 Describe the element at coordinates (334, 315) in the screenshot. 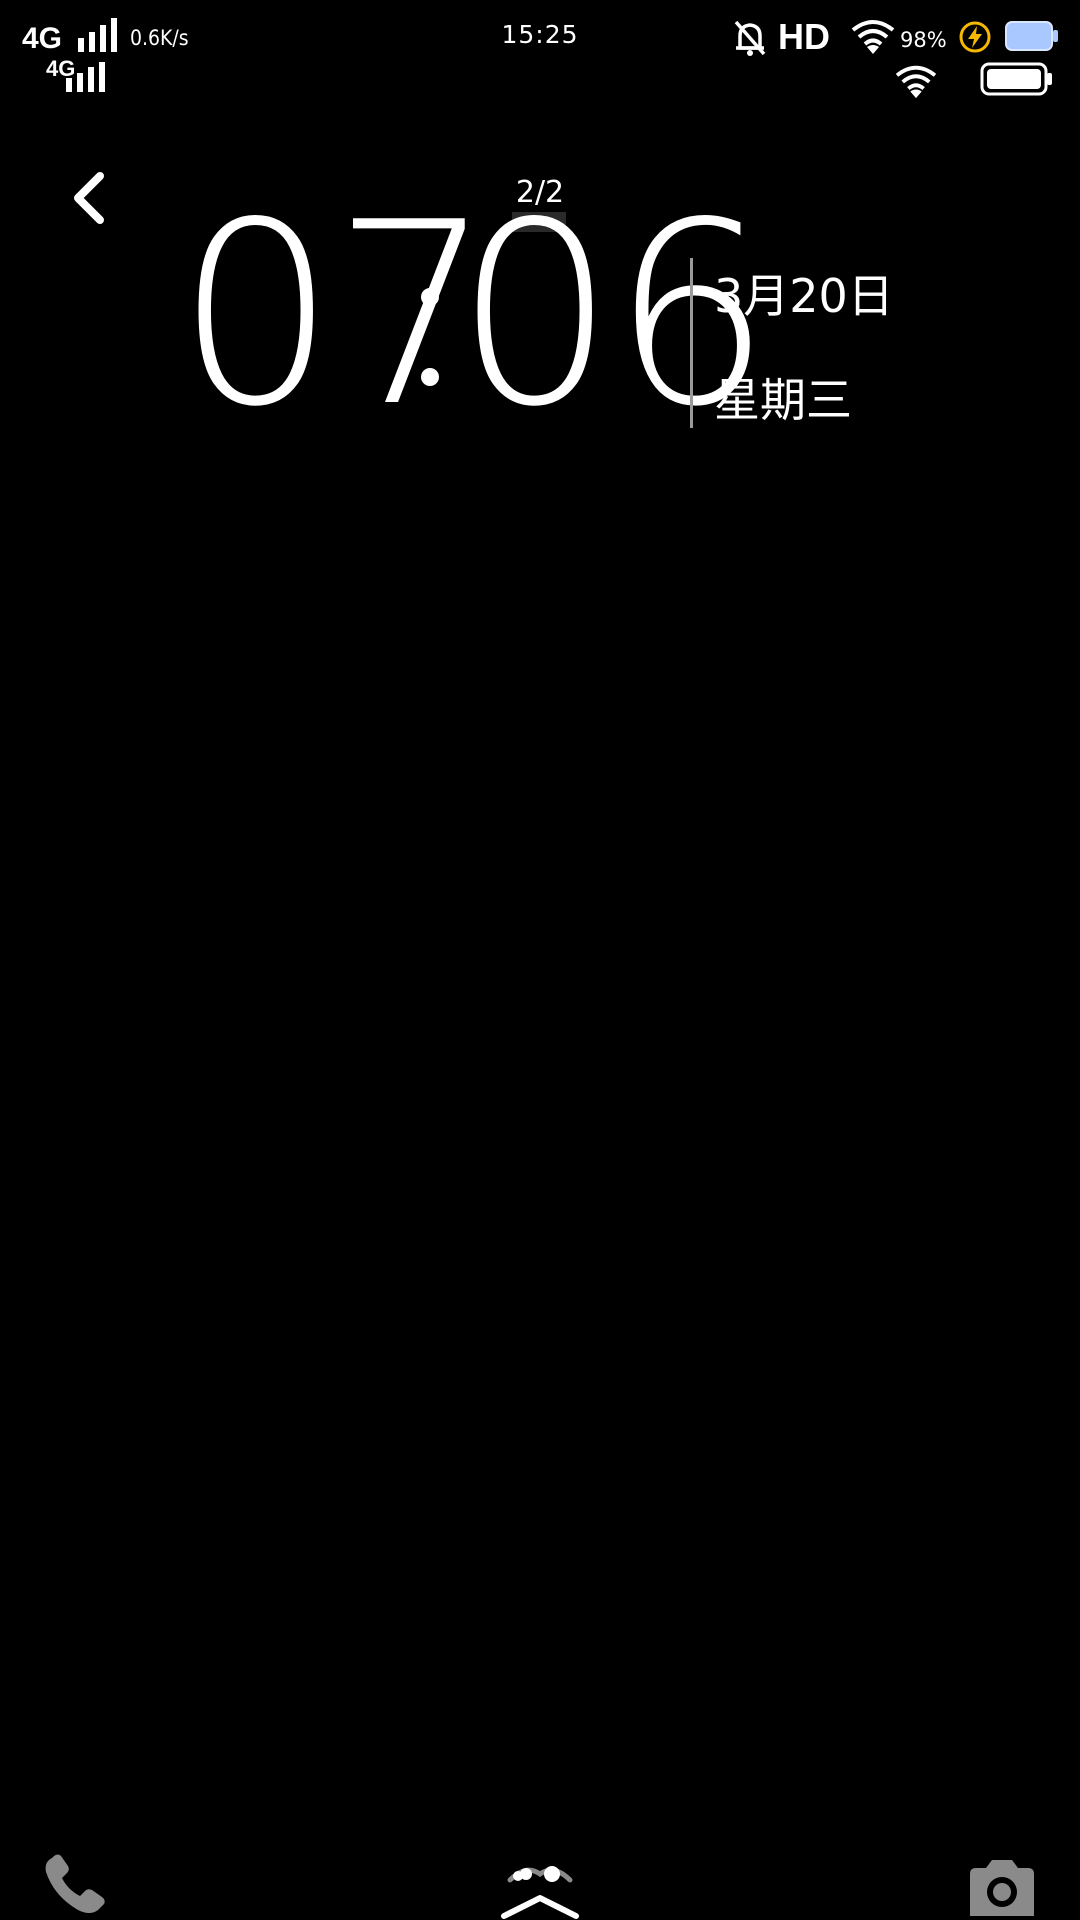

I see `clock-hours: 07` at that location.